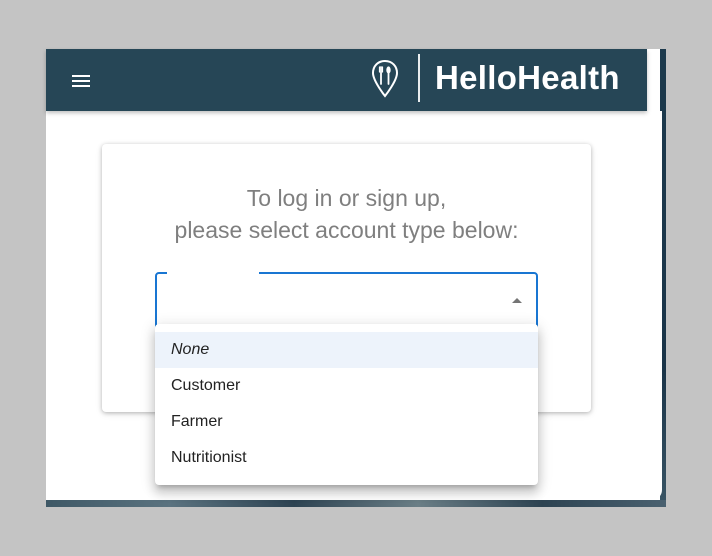 This screenshot has width=712, height=556. I want to click on brand-title: HelloHealth, so click(527, 77).